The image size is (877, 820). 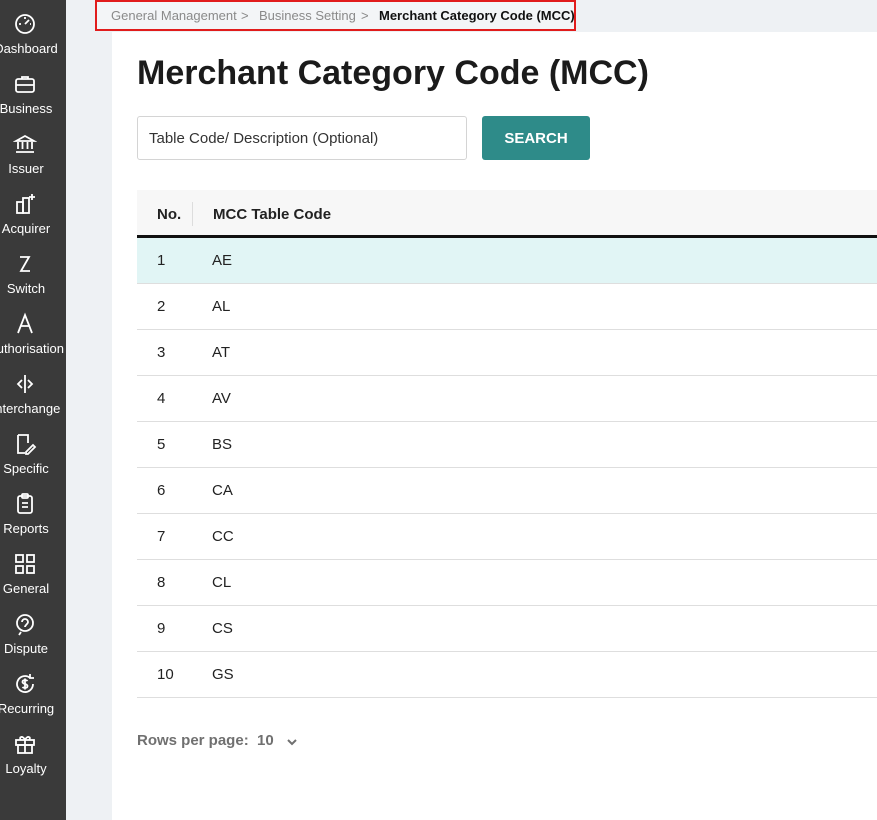 What do you see at coordinates (161, 398) in the screenshot?
I see `cell-no: 4` at bounding box center [161, 398].